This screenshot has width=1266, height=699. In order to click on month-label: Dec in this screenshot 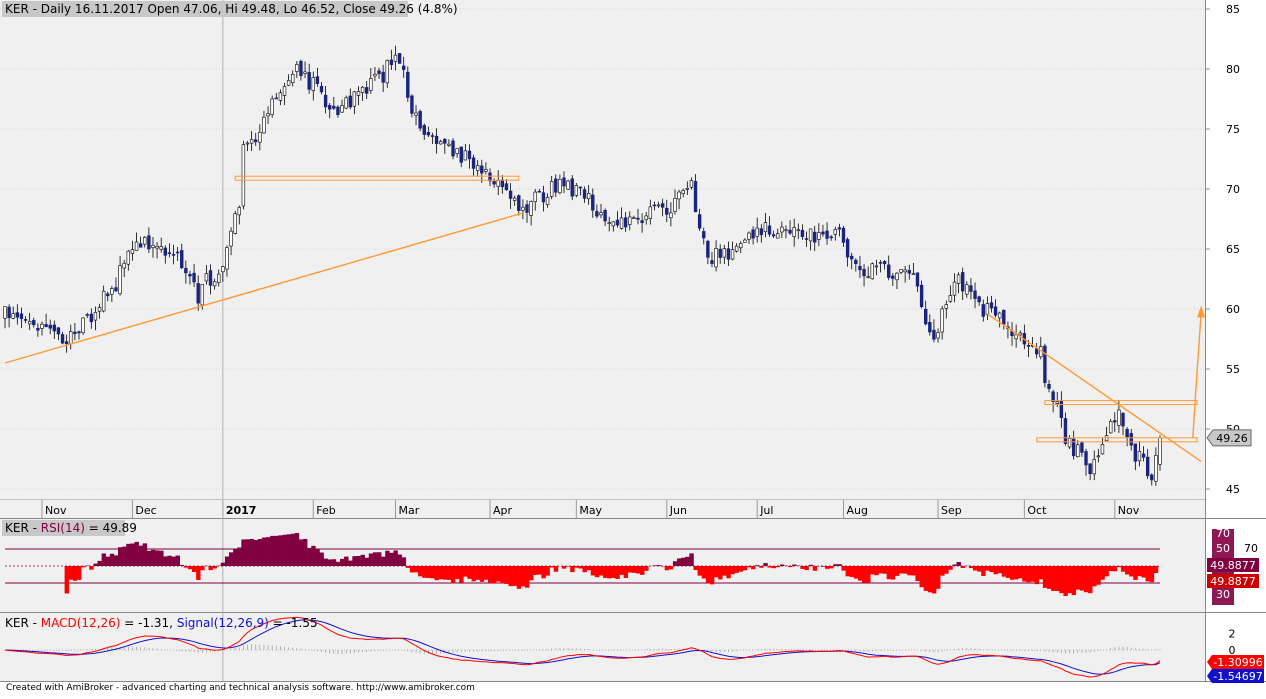, I will do `click(145, 510)`.